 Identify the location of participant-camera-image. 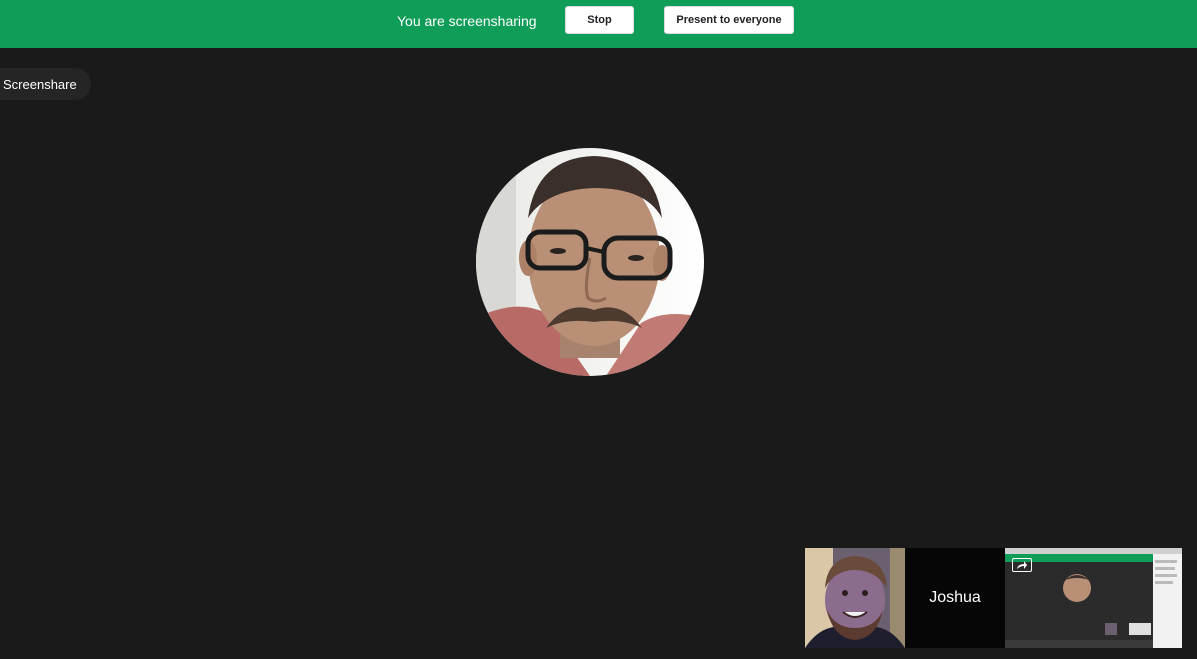
(855, 598).